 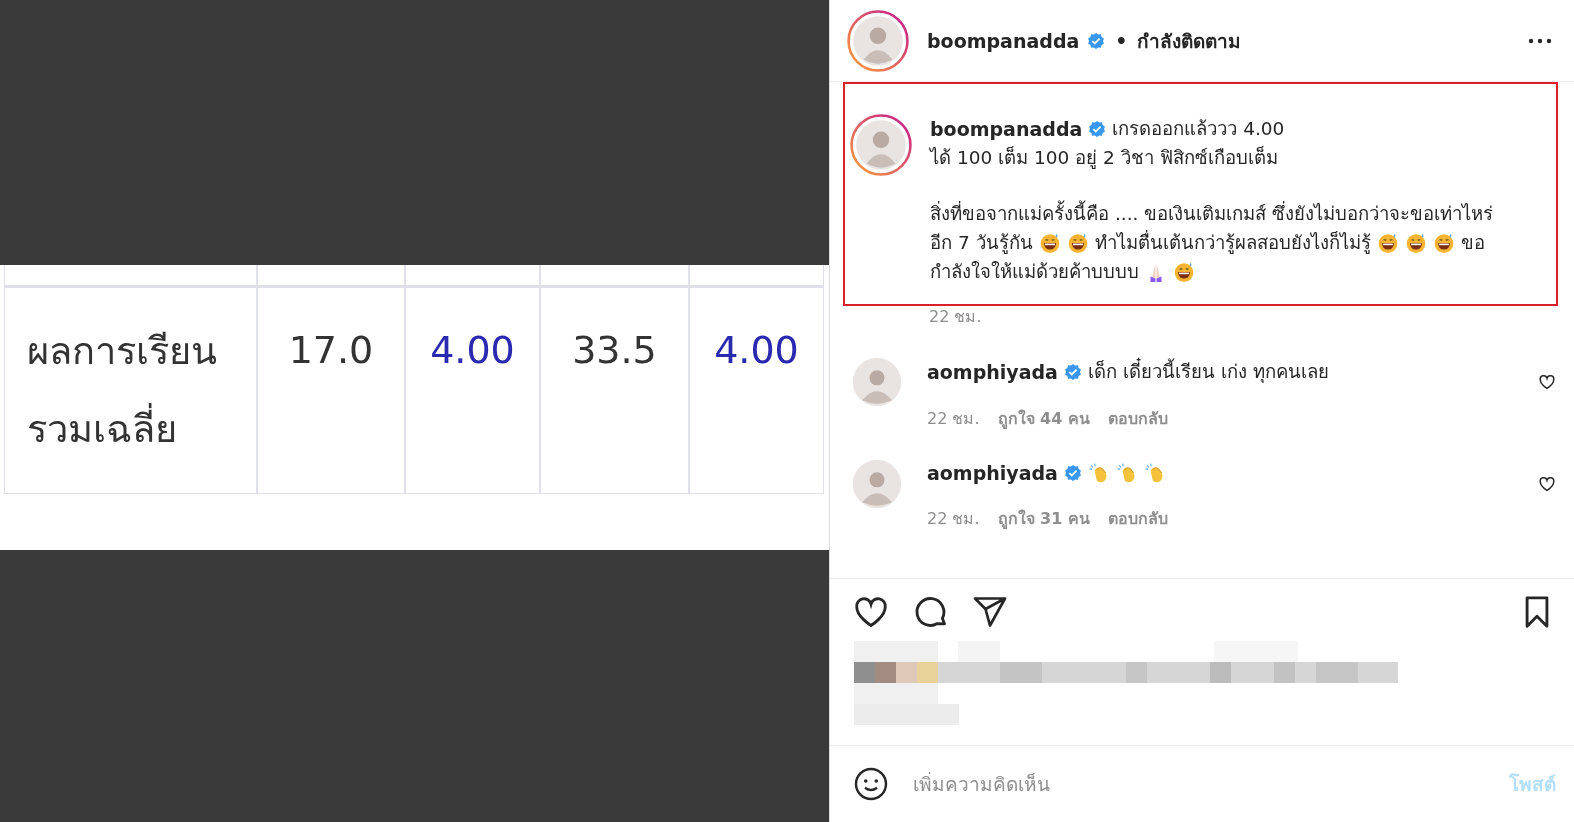 I want to click on comment-text: เด็ก เดี๋ยวนี้เรียน เก่ง ทุกคนเลย, so click(x=1208, y=371).